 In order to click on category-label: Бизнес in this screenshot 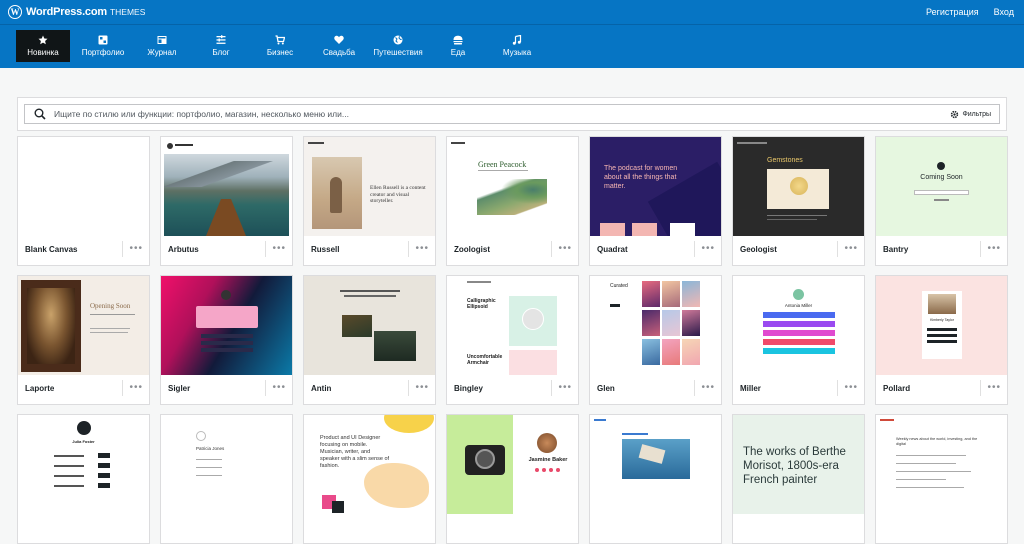, I will do `click(280, 52)`.